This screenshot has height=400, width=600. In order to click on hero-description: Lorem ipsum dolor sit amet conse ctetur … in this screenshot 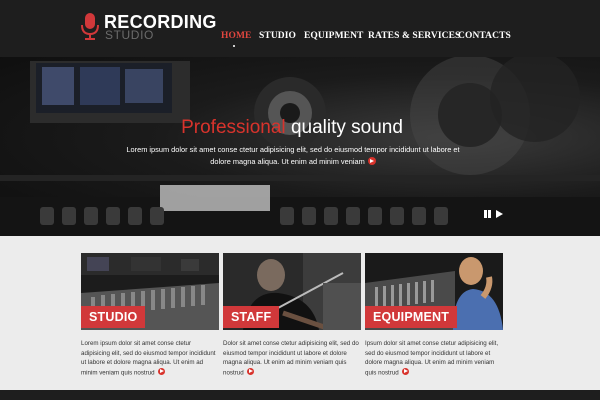, I will do `click(293, 155)`.